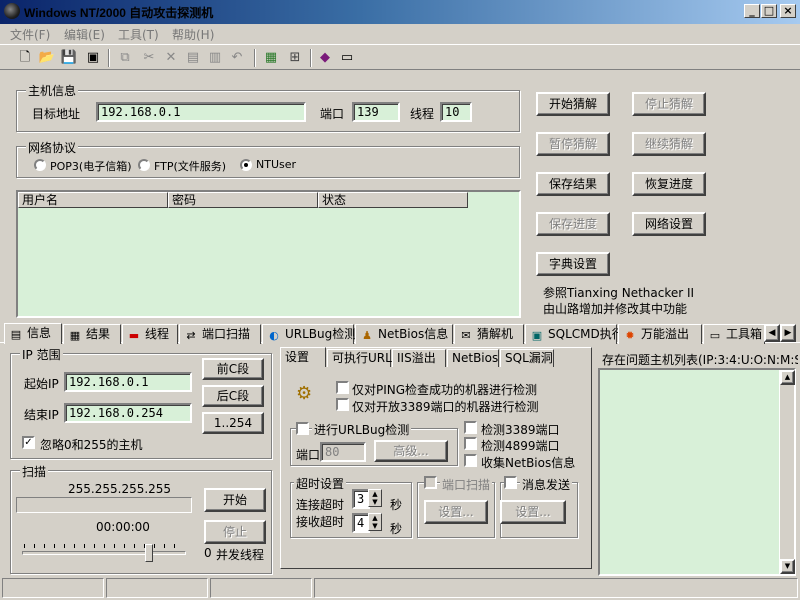 The image size is (800, 600). What do you see at coordinates (12, 11) in the screenshot?
I see `app-icon` at bounding box center [12, 11].